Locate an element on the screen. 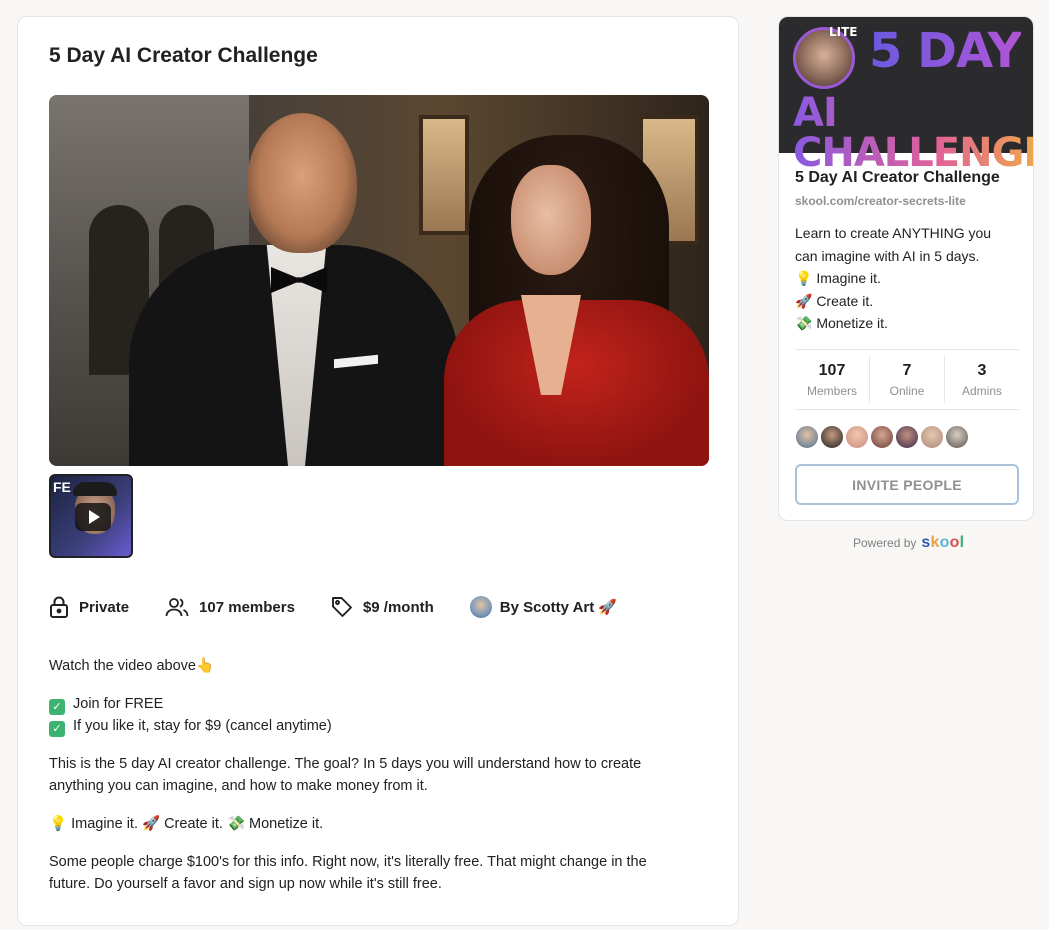  members-label: 107 members is located at coordinates (247, 607).